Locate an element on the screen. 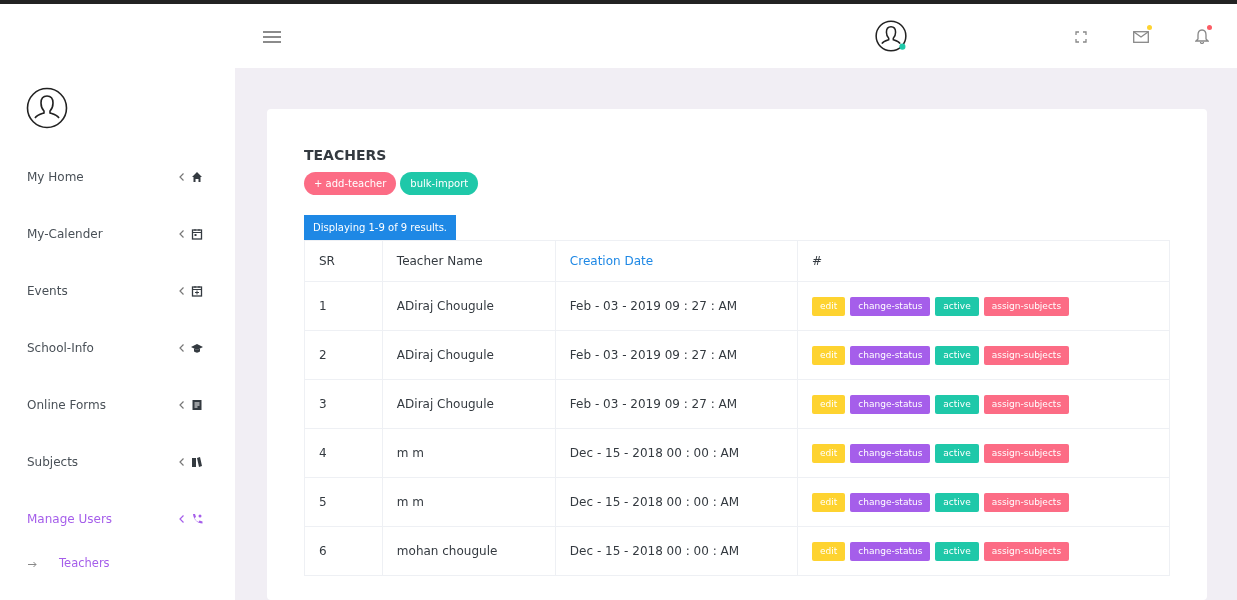 The width and height of the screenshot is (1237, 600). sort-link: Creation Date is located at coordinates (611, 260).